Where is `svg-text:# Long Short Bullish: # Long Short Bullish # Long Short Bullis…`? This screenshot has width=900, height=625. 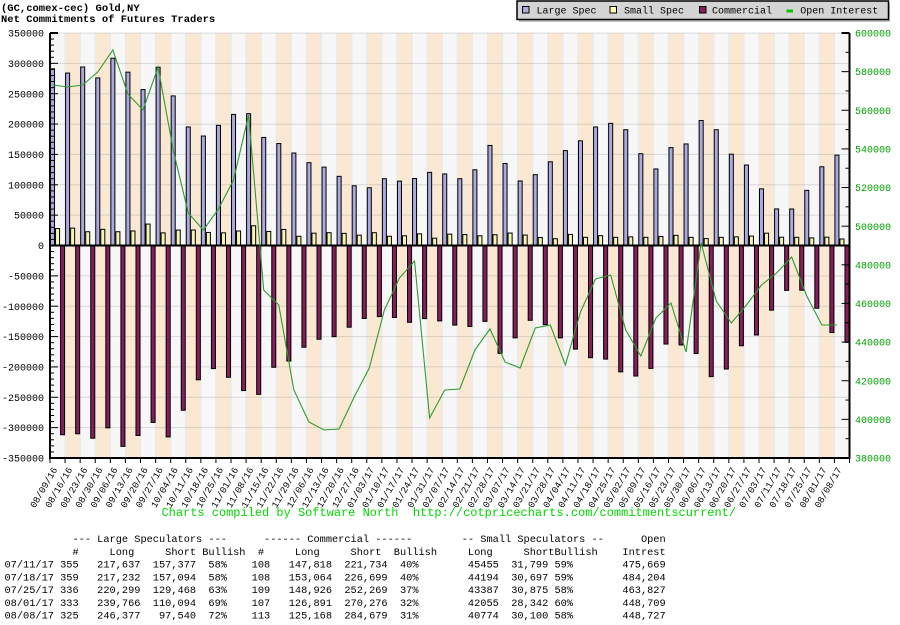
svg-text:# Long Short Bullish: # Long Short Bullish # Long Short Bullis… is located at coordinates (335, 553).